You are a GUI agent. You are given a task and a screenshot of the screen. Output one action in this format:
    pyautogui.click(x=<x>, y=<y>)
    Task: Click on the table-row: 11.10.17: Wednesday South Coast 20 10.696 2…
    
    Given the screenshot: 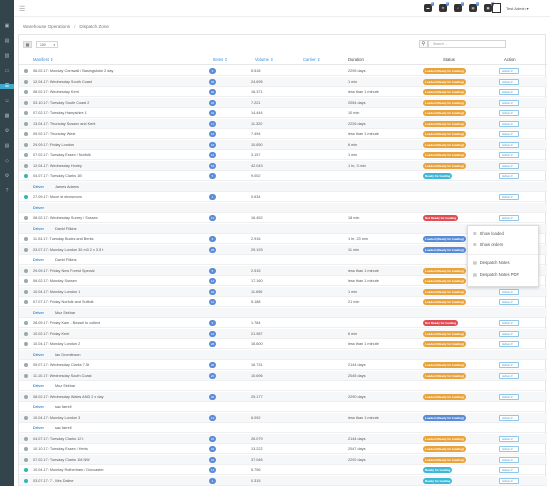 What is the action you would take?
    pyautogui.click(x=283, y=375)
    